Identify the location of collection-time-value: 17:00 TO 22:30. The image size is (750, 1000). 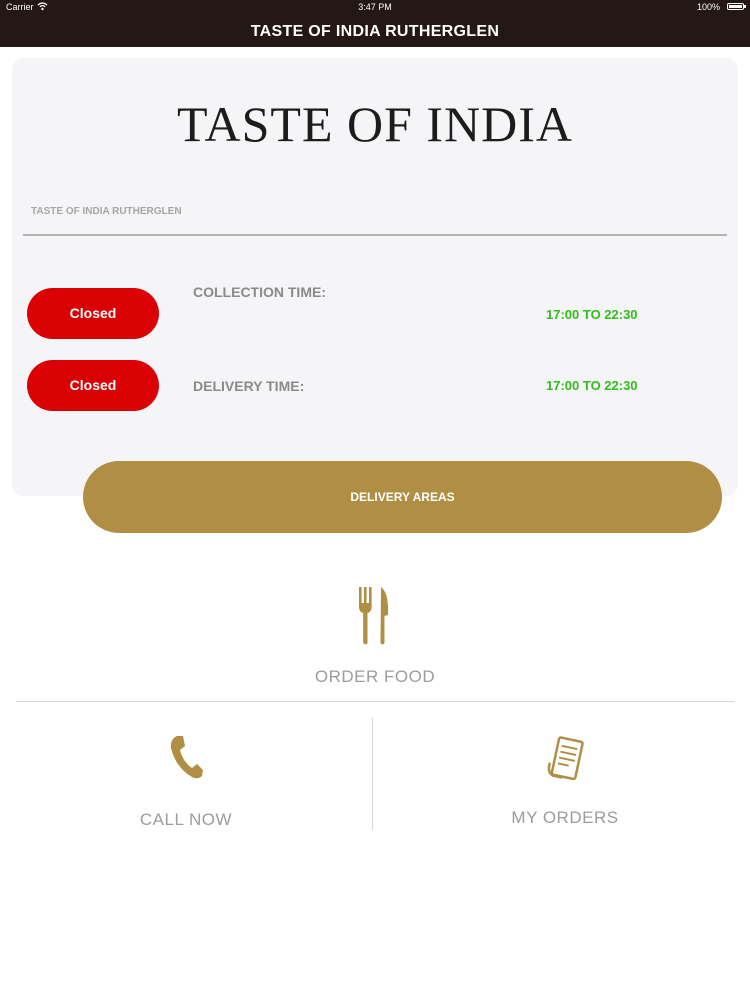
(592, 314).